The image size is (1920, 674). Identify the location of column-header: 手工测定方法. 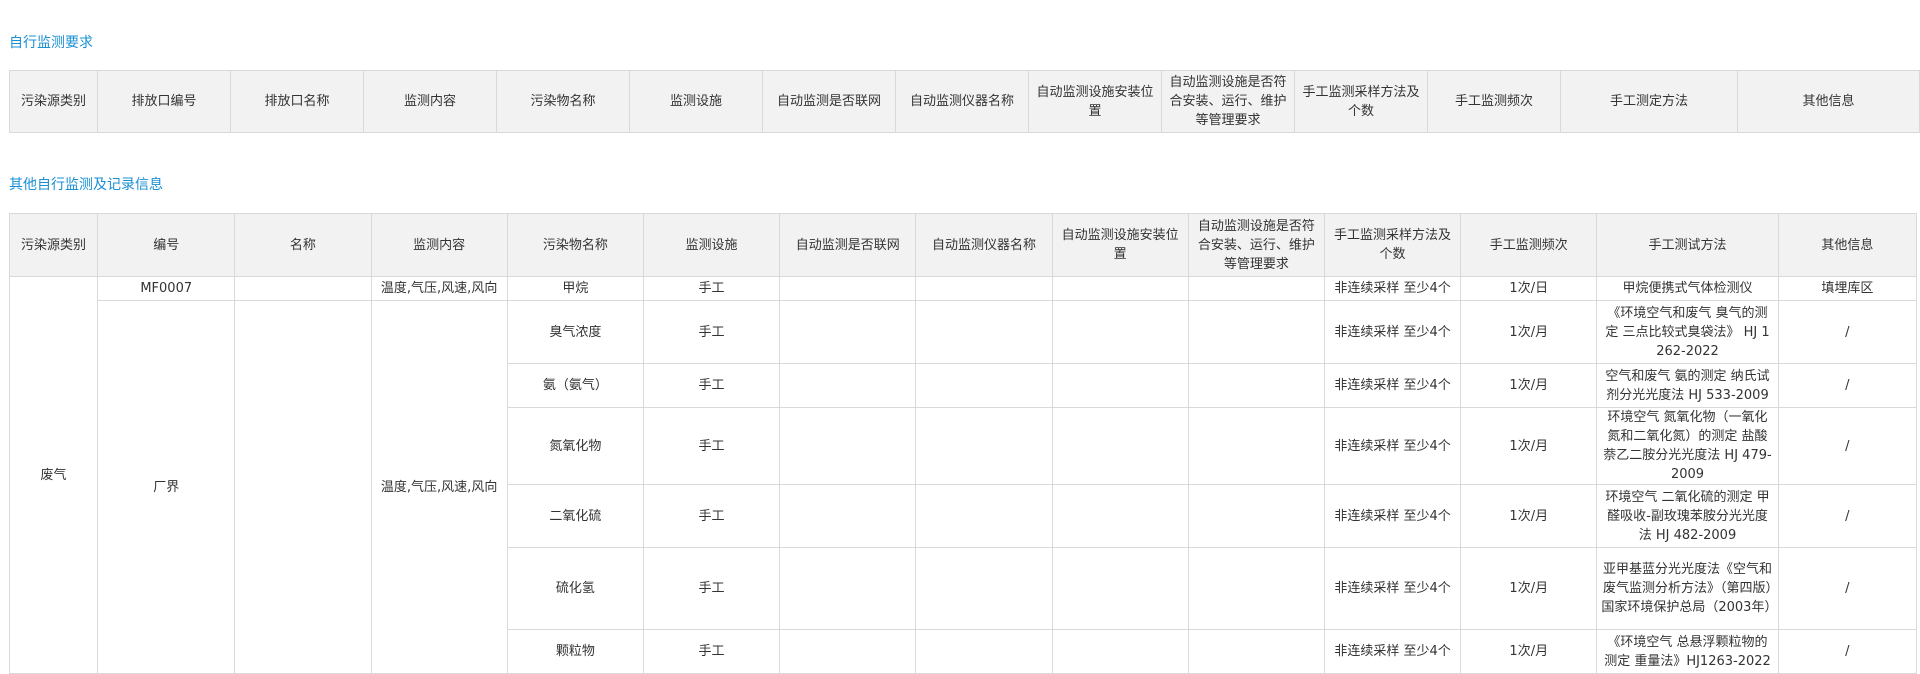
(1649, 101).